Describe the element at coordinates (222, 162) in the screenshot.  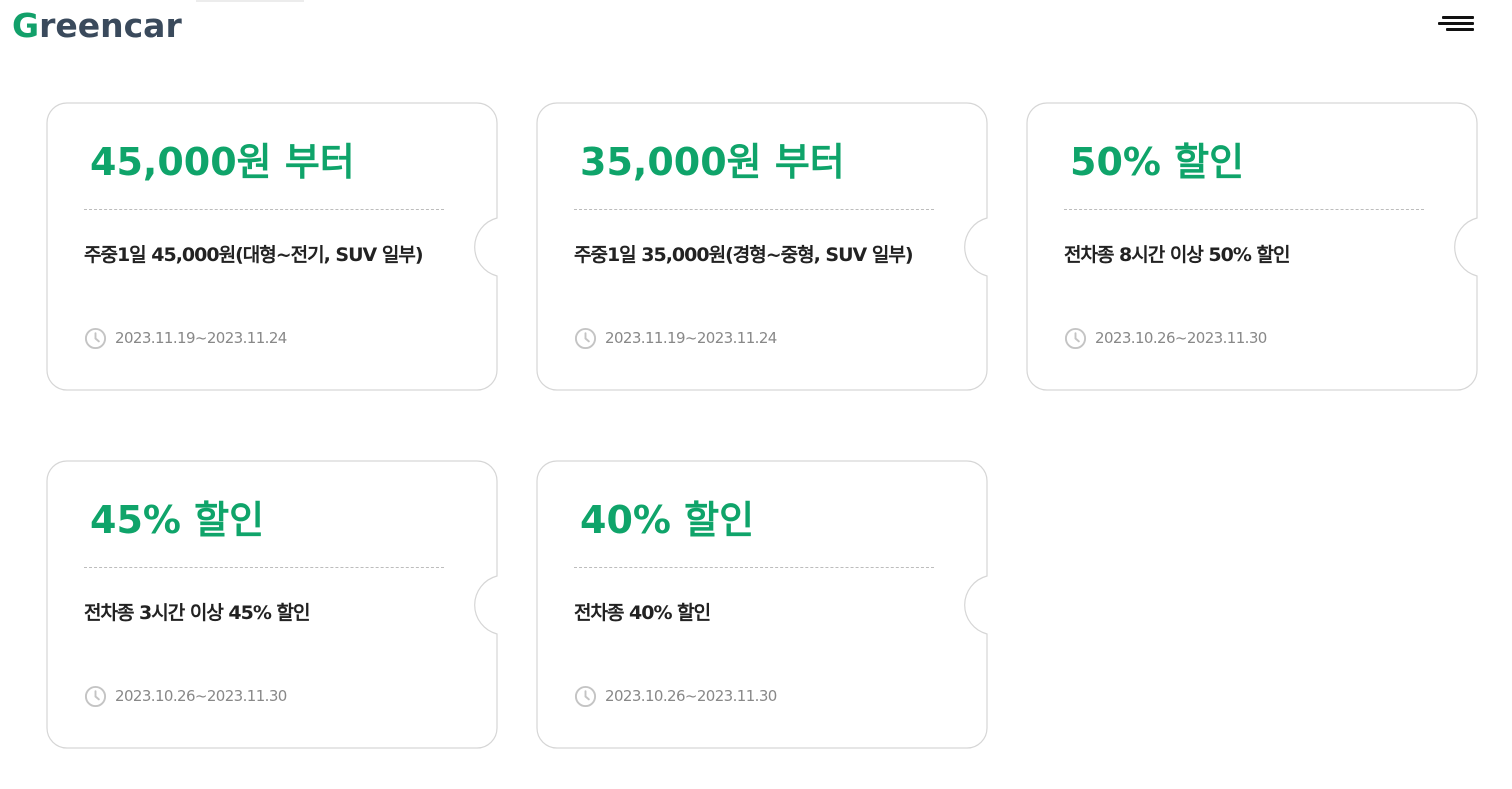
I see `coupon-title: 45,000원 부터` at that location.